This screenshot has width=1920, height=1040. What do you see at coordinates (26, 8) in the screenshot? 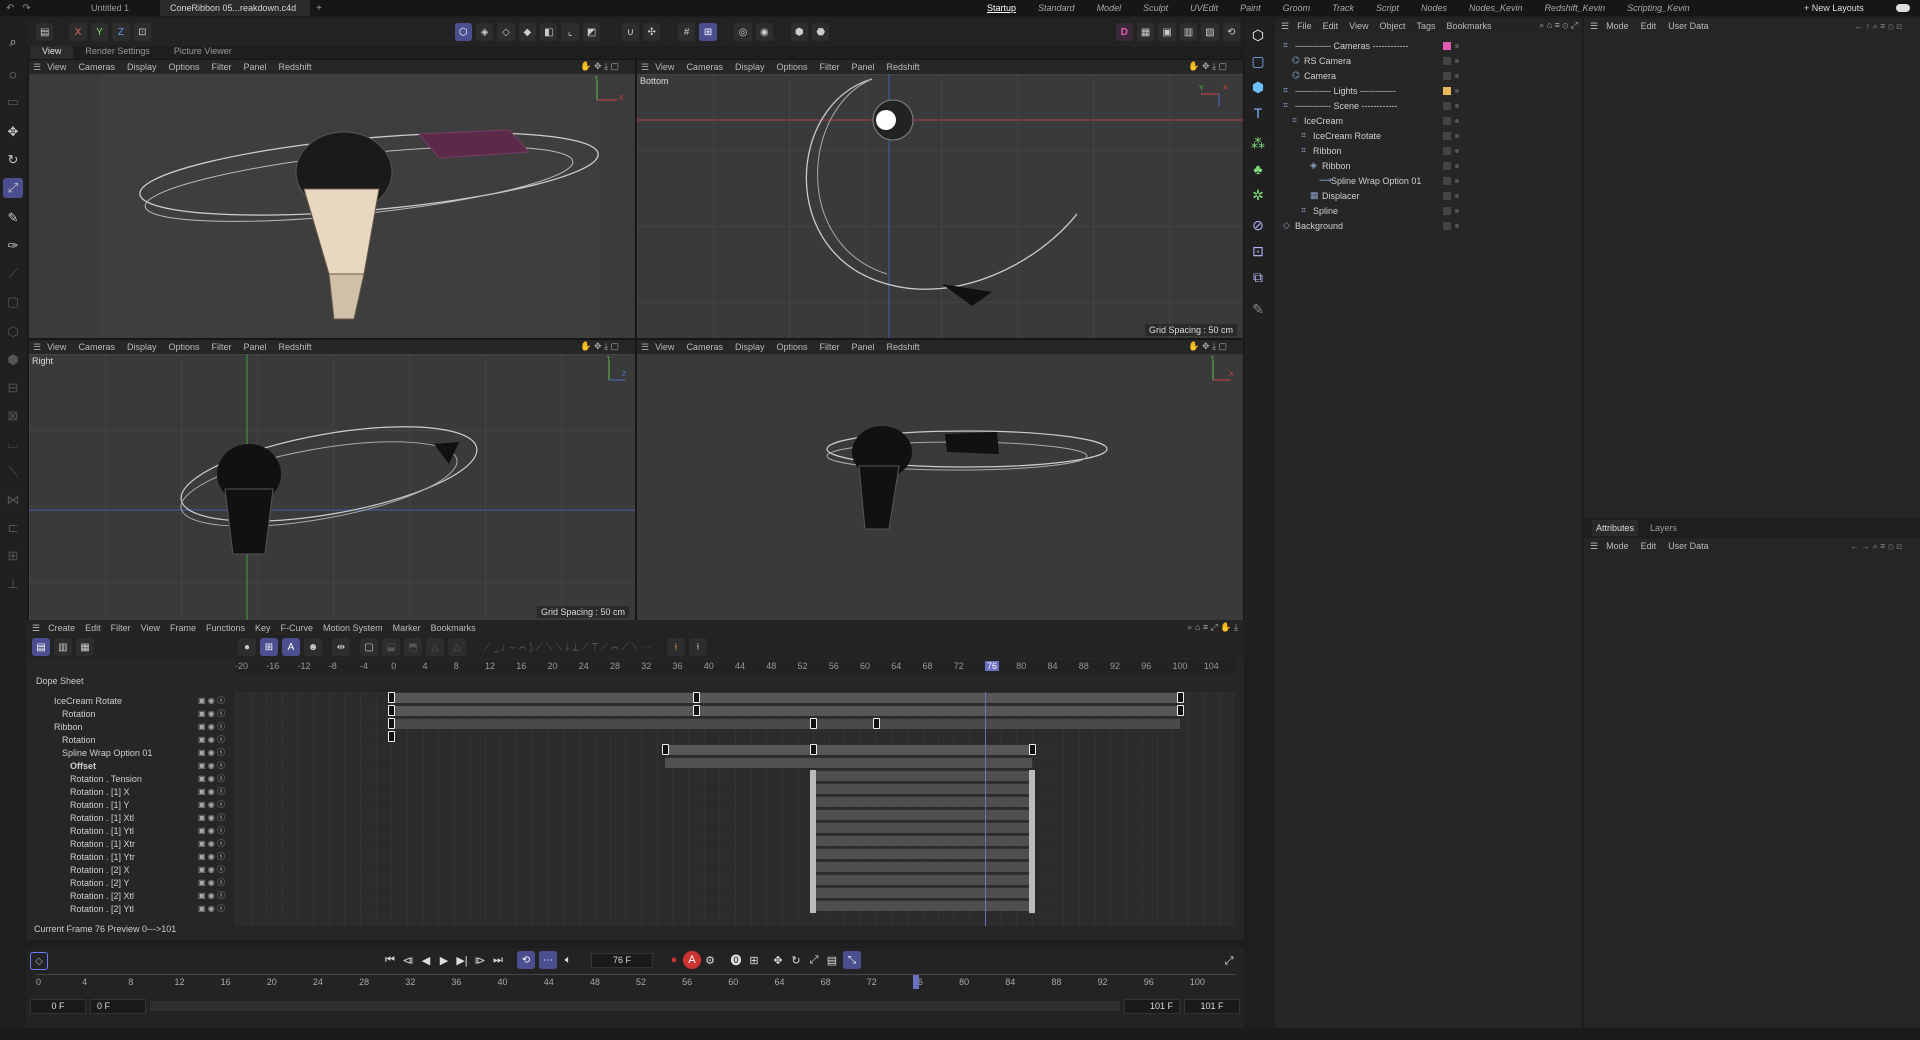
I see `redo-icon: ↷` at bounding box center [26, 8].